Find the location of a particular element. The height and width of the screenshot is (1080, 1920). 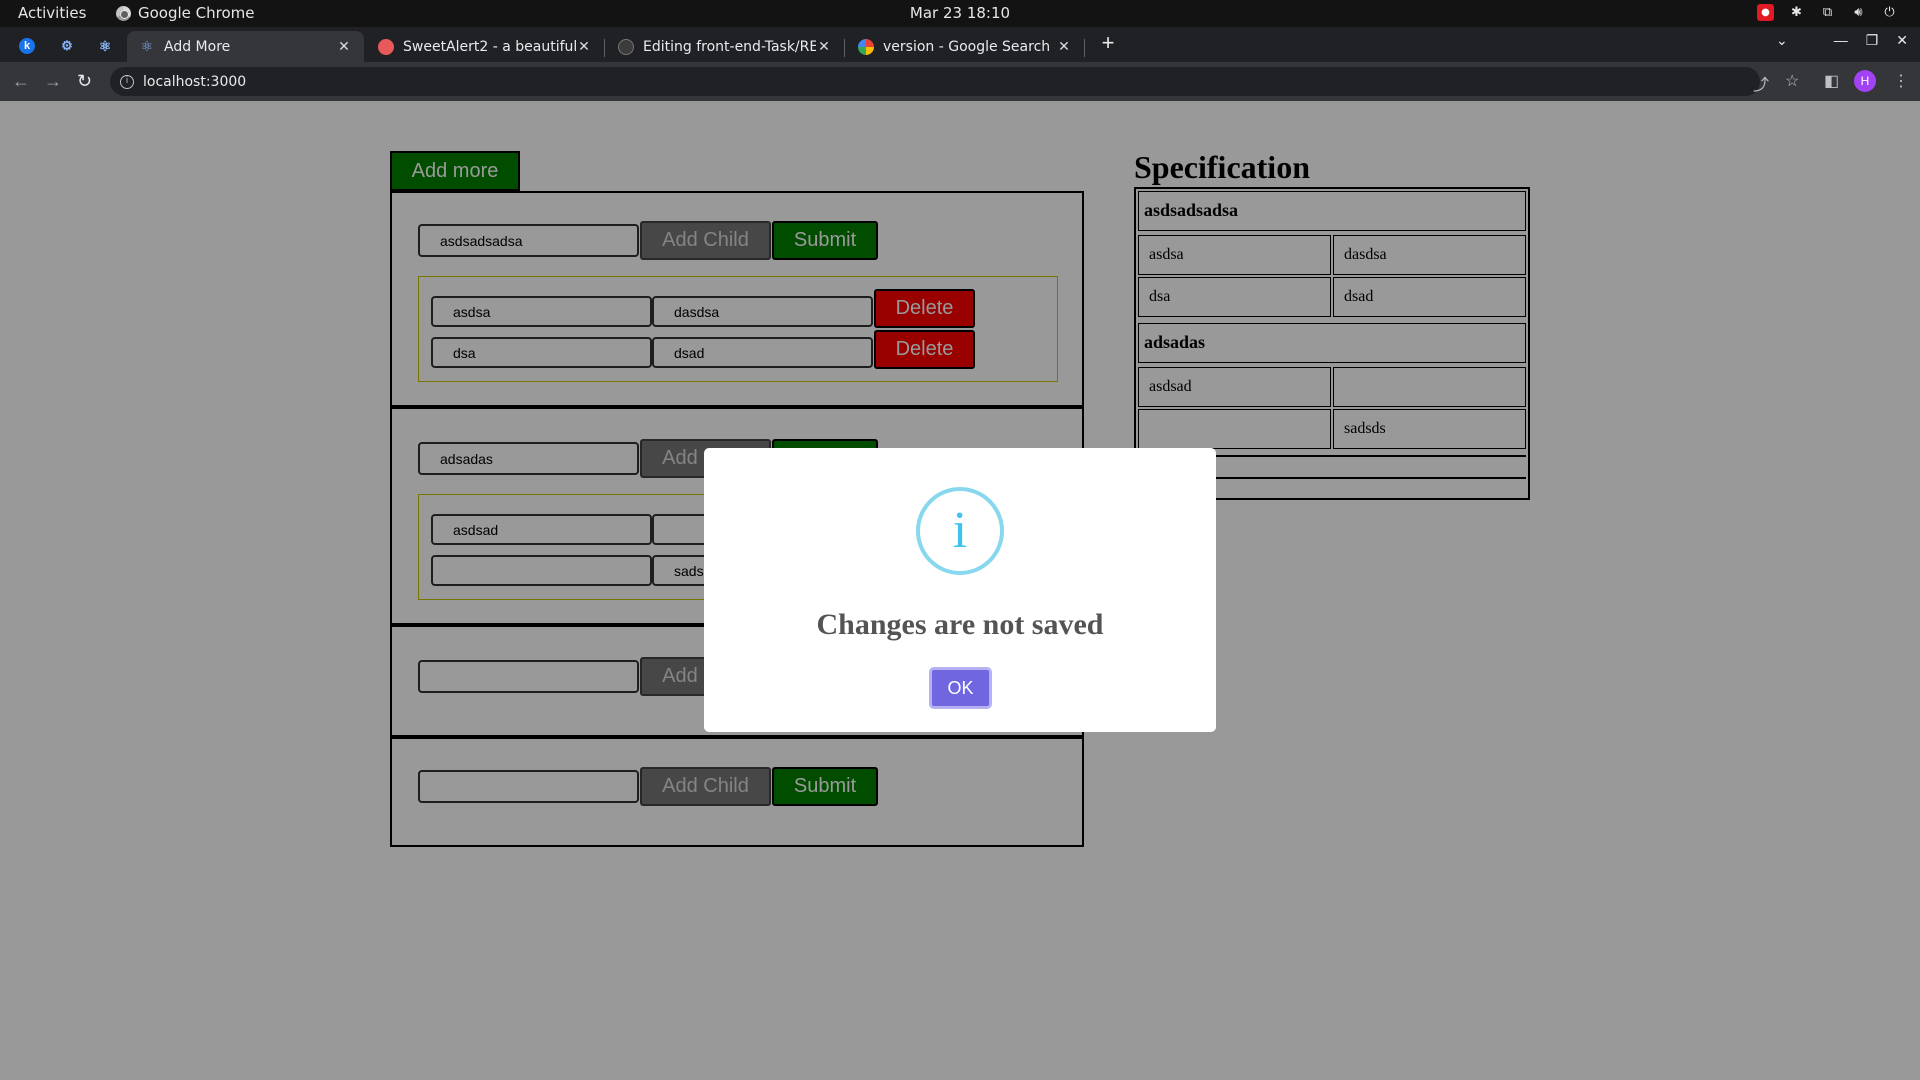

back-icon: ← is located at coordinates (21, 81).